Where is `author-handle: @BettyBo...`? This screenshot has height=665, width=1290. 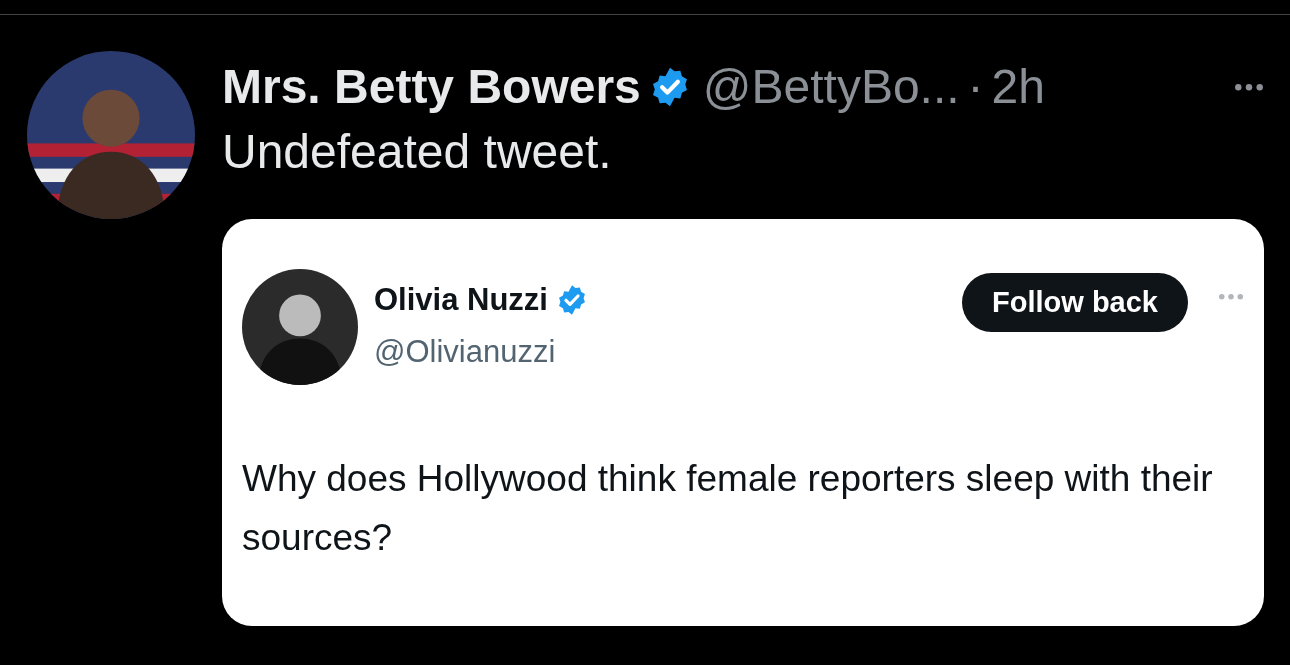
author-handle: @BettyBo... is located at coordinates (831, 87).